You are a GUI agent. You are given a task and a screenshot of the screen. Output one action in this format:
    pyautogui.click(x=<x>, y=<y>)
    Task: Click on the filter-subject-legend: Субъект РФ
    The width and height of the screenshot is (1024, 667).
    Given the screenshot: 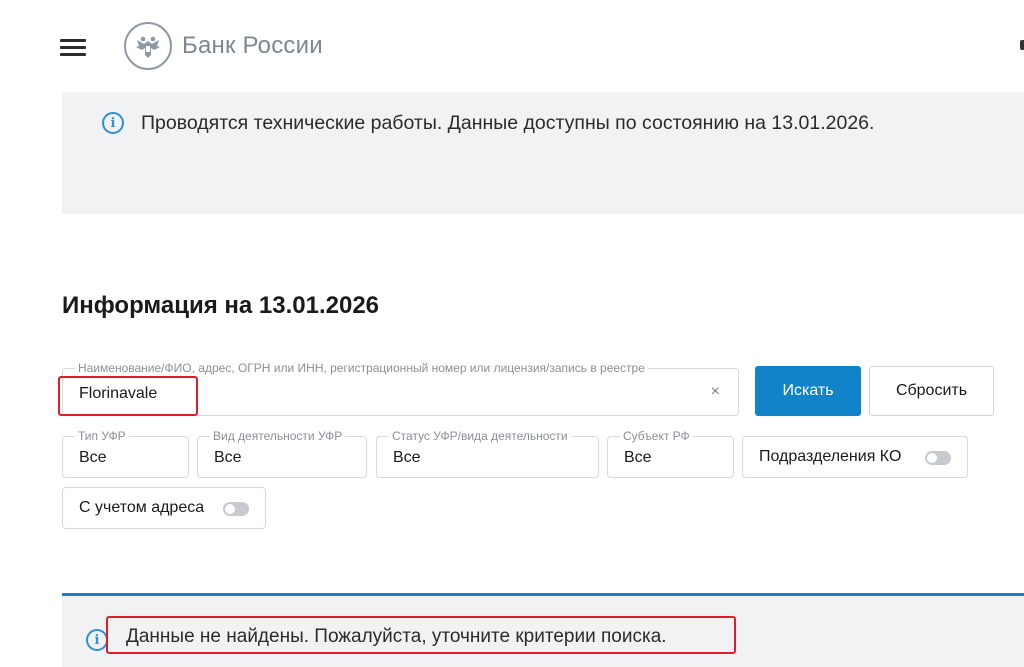 What is the action you would take?
    pyautogui.click(x=656, y=436)
    